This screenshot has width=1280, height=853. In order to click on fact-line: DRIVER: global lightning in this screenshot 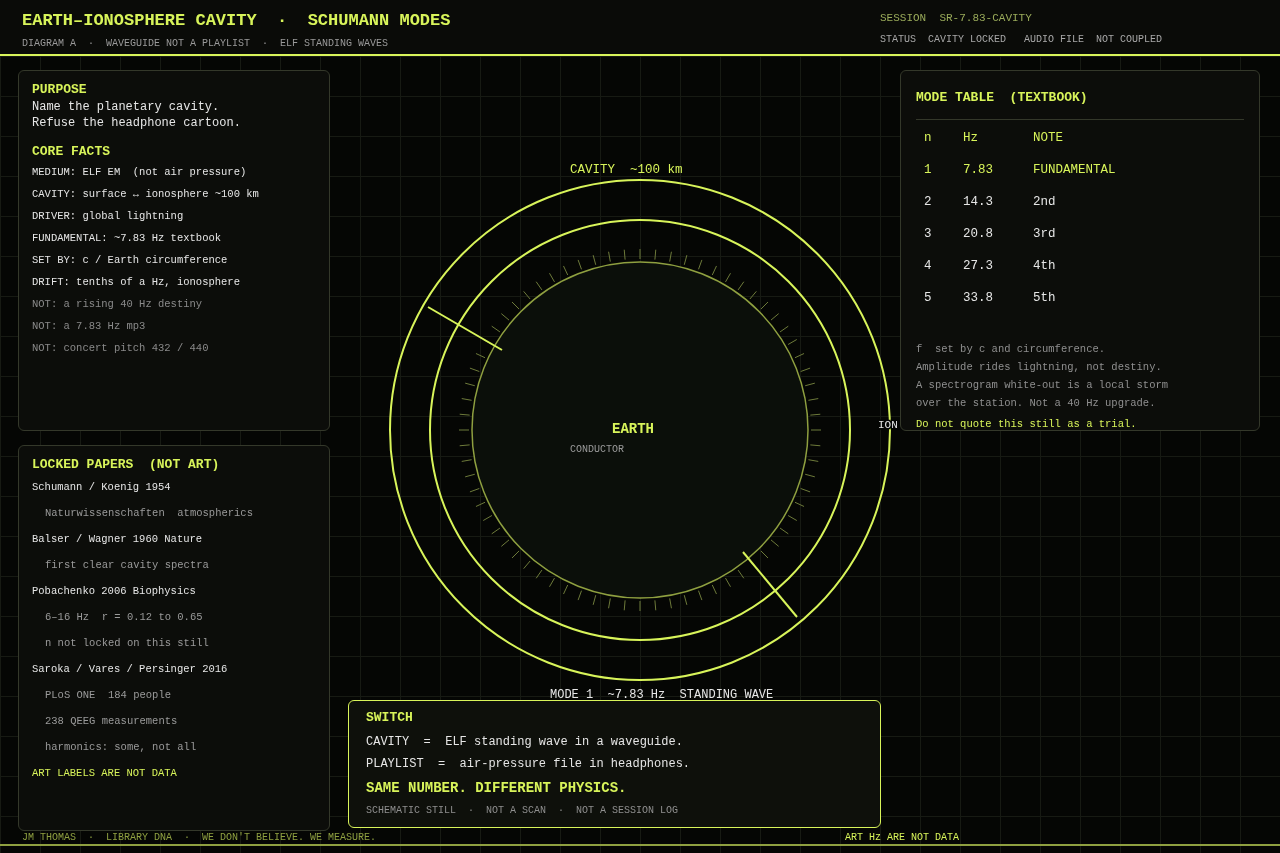, I will do `click(108, 216)`.